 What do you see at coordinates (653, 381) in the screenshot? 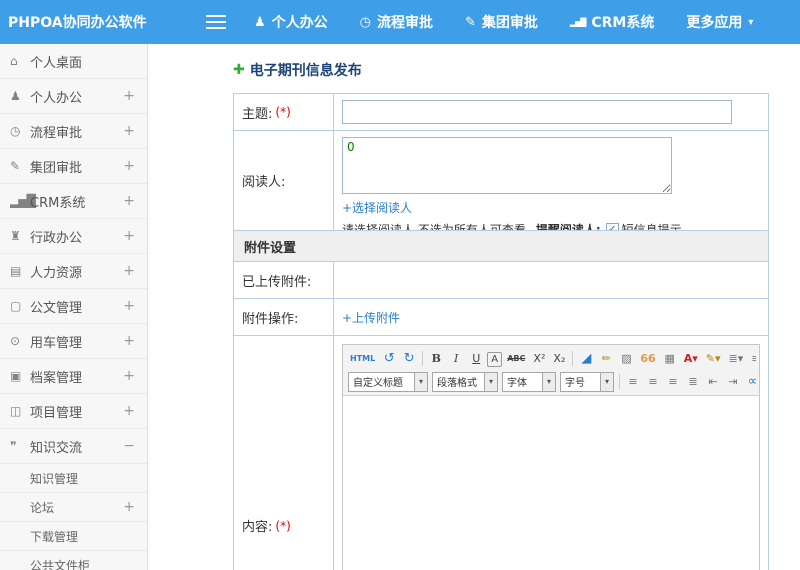
I see `editor-align-center-button: ≡` at bounding box center [653, 381].